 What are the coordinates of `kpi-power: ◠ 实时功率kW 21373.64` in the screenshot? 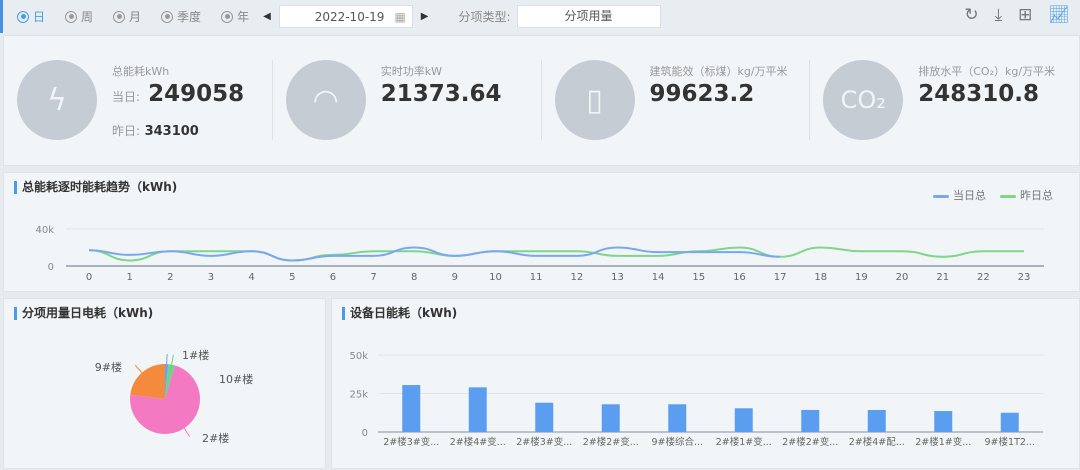 It's located at (407, 100).